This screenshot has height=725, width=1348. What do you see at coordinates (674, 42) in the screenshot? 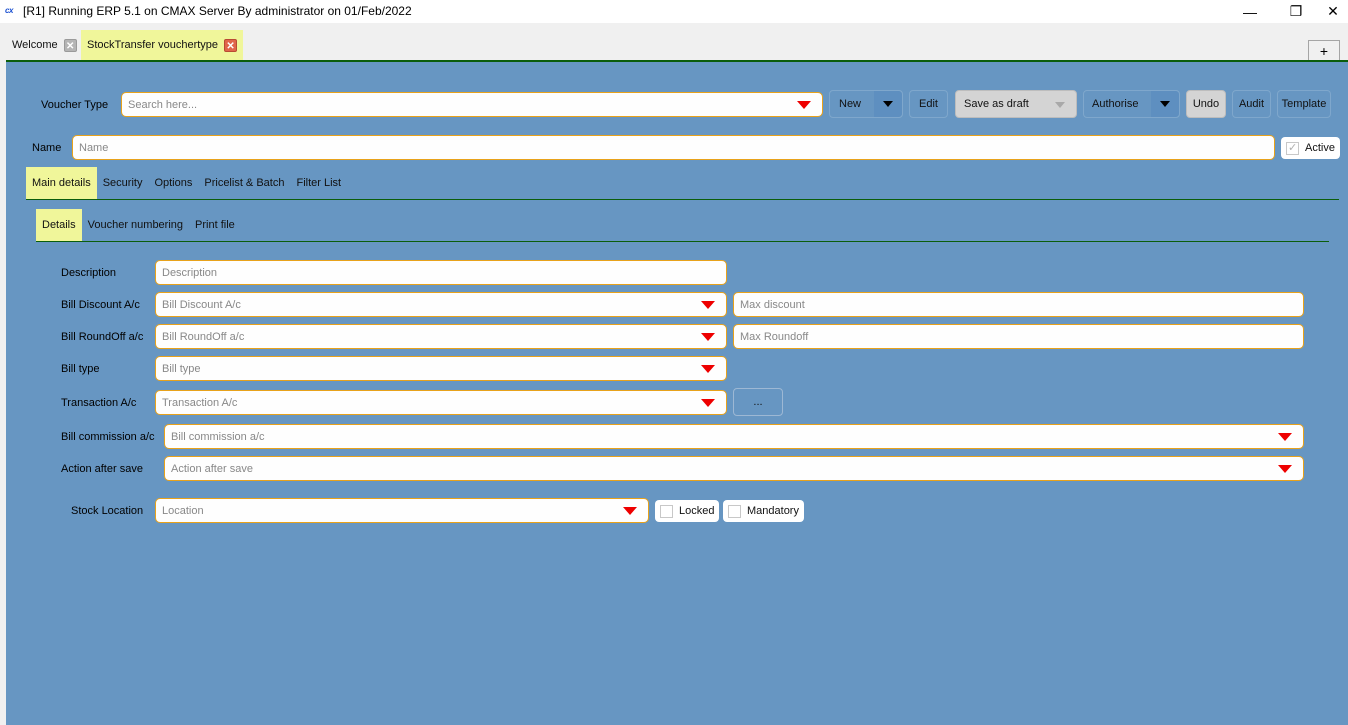
I see `document-tab-bar: Welcome ✕ StockTransfer vouchertype ✕ +` at bounding box center [674, 42].